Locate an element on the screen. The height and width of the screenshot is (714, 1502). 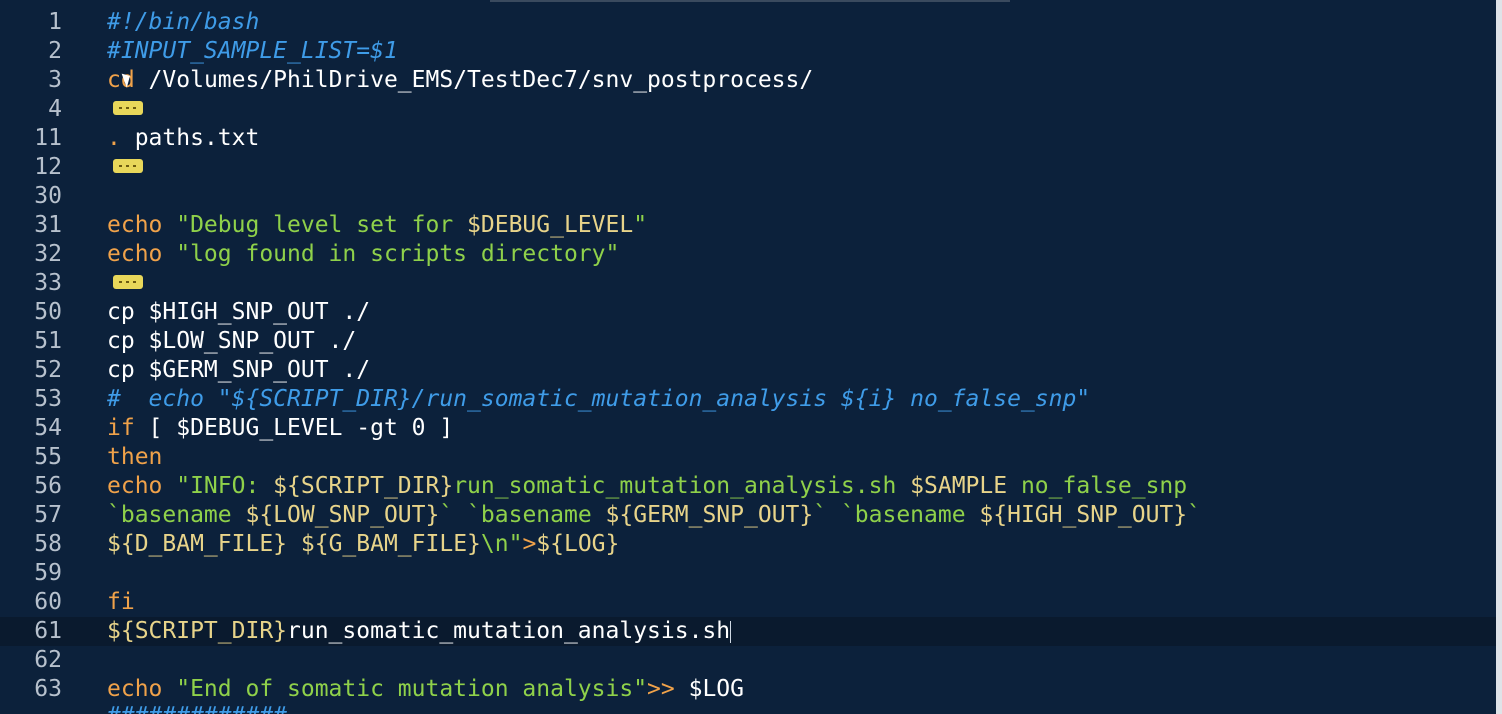
line-code: cp $GERM_SNP_OUT ./ is located at coordinates (238, 370).